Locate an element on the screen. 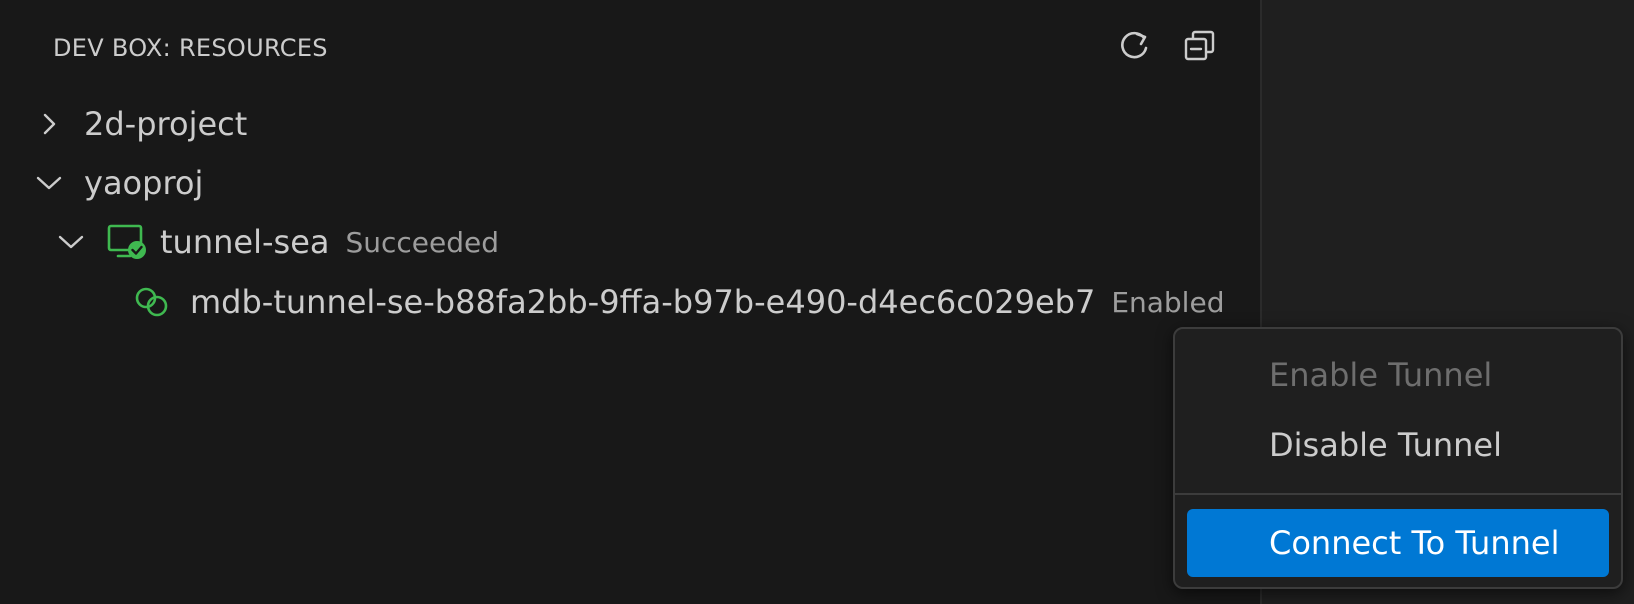 This screenshot has height=604, width=1634. devbox-label: tunnel-sea is located at coordinates (245, 242).